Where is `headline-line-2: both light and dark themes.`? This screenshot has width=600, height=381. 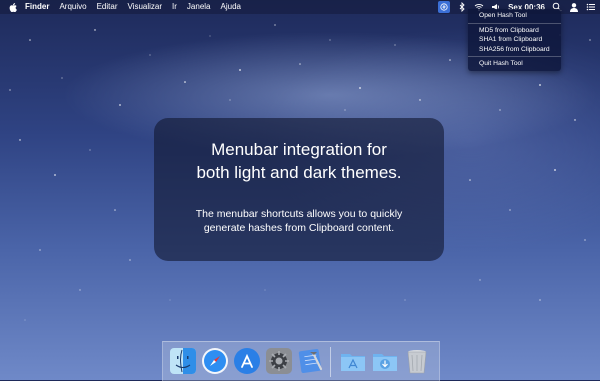
headline-line-2: both light and dark themes. is located at coordinates (299, 172).